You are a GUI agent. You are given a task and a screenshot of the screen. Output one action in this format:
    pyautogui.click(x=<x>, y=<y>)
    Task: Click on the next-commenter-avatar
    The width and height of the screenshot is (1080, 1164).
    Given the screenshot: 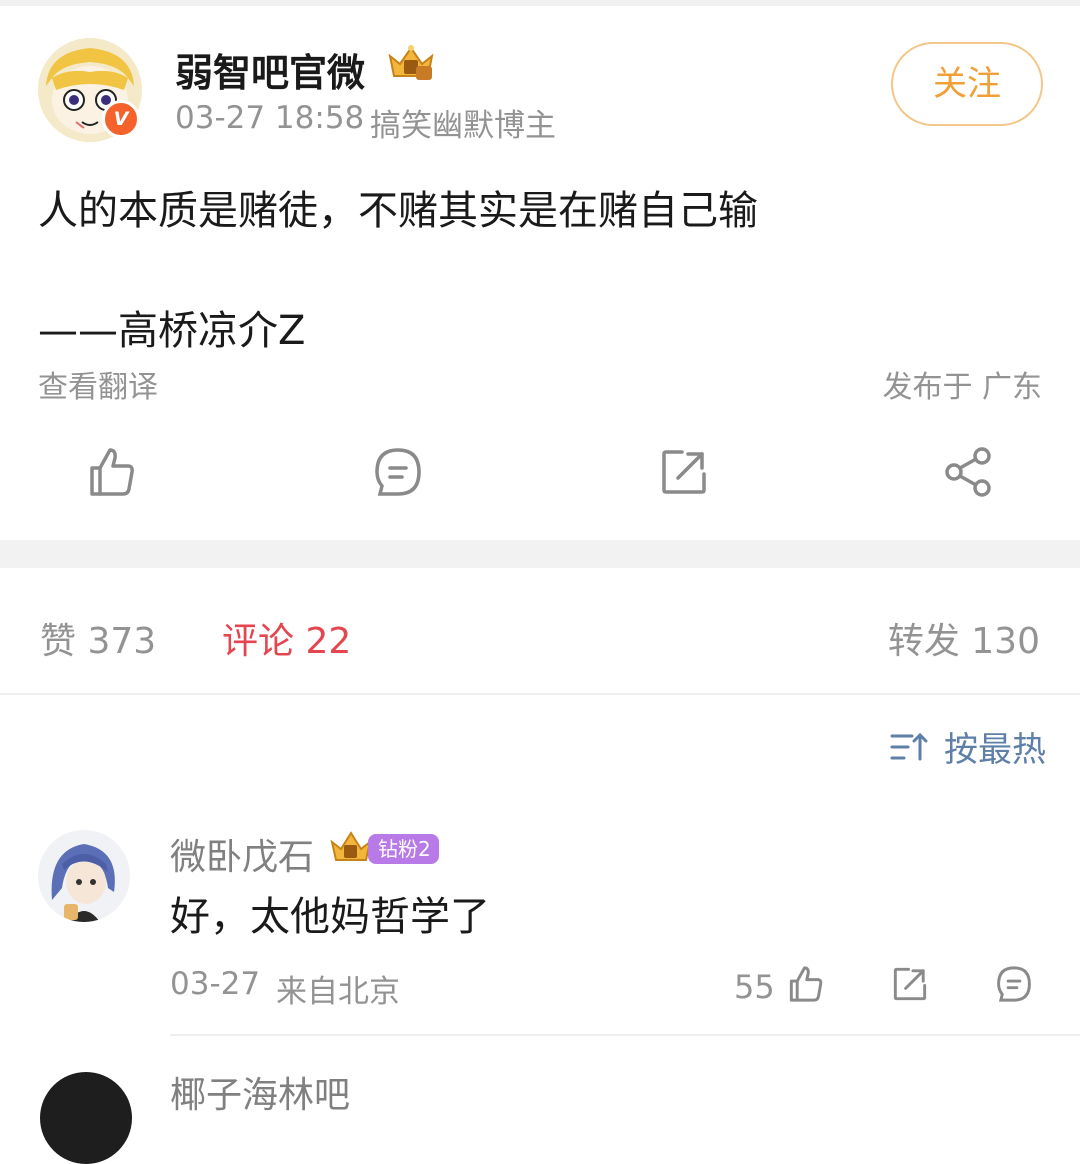 What is the action you would take?
    pyautogui.click(x=86, y=1118)
    